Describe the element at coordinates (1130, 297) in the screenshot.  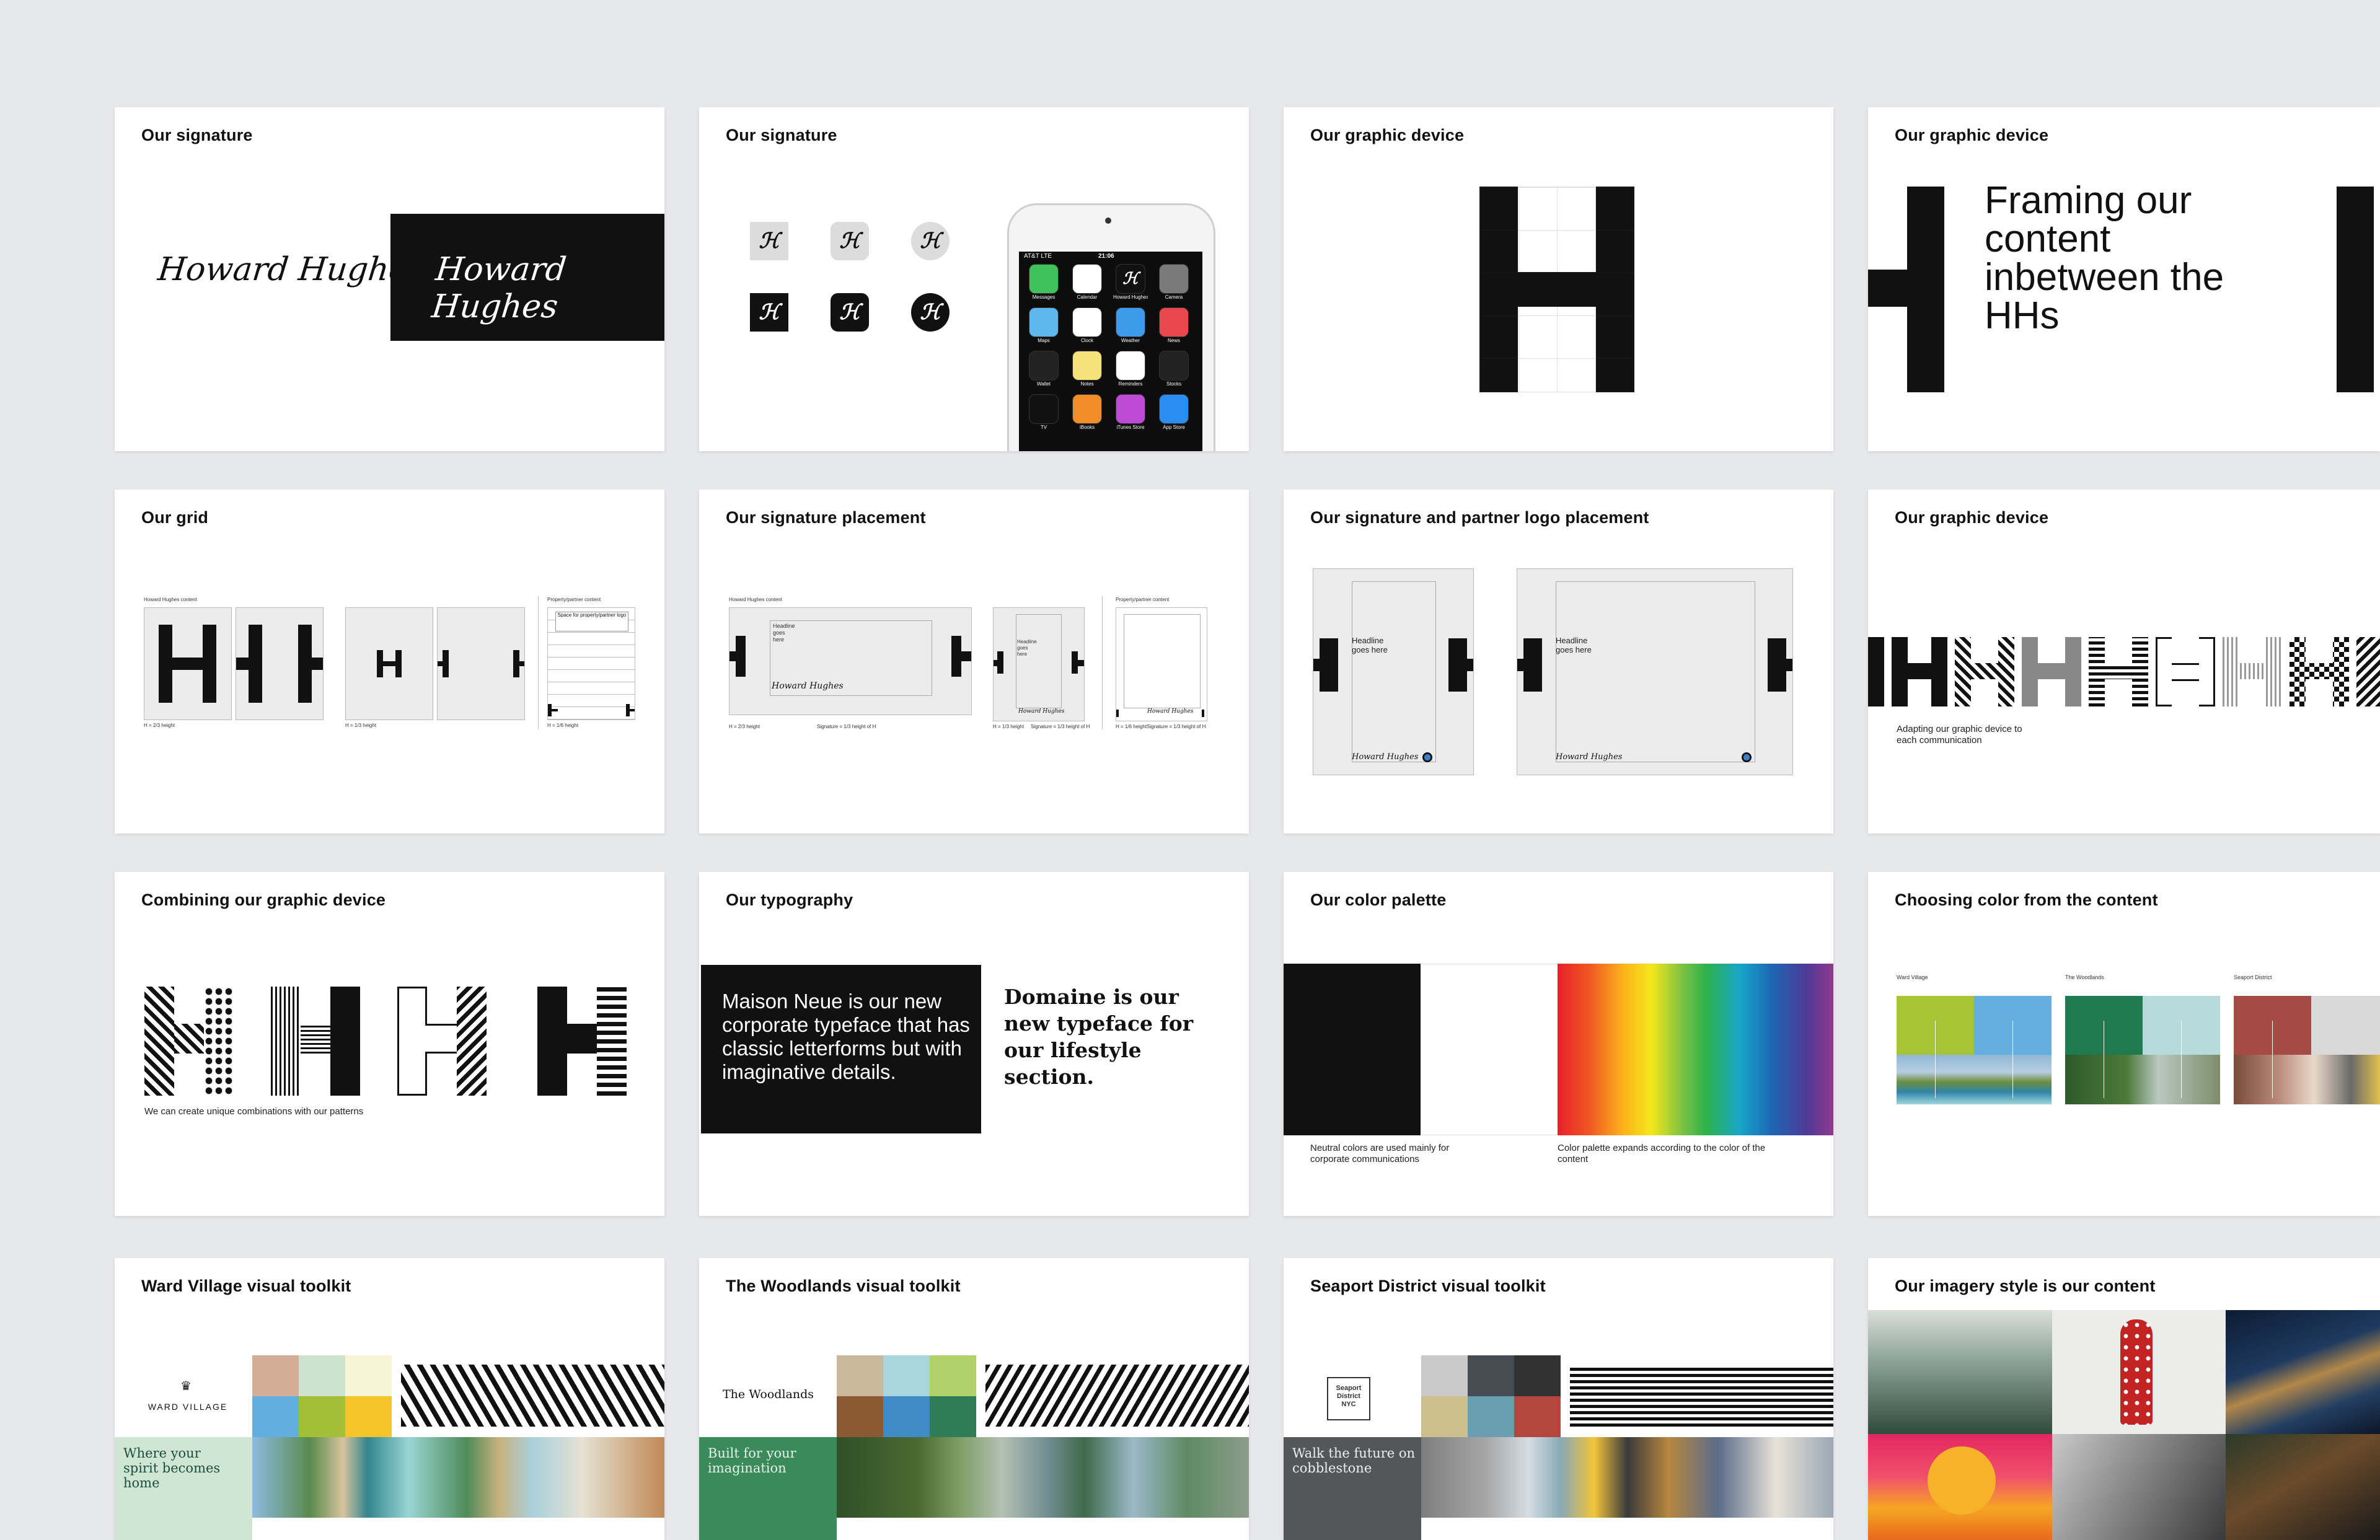
I see `app-icon-label: Howard Hughes` at that location.